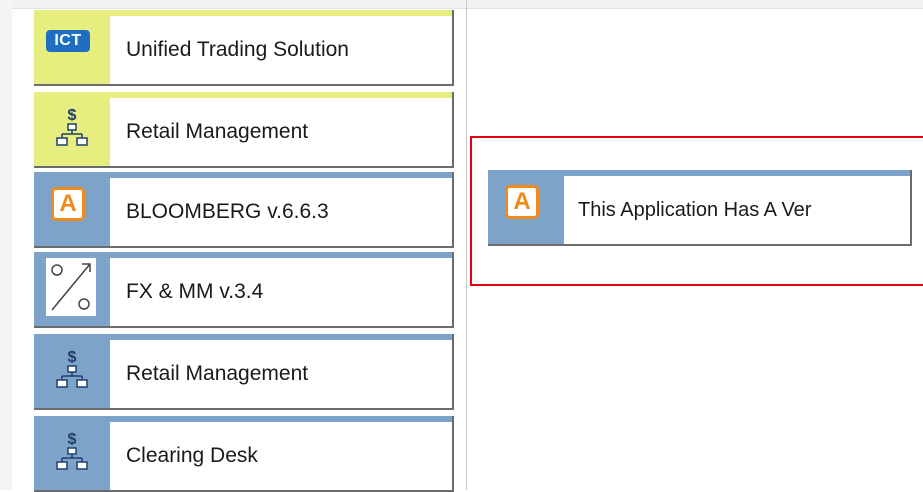 The width and height of the screenshot is (923, 492). What do you see at coordinates (281, 47) in the screenshot?
I see `tile-label: Unified Trading Solution` at bounding box center [281, 47].